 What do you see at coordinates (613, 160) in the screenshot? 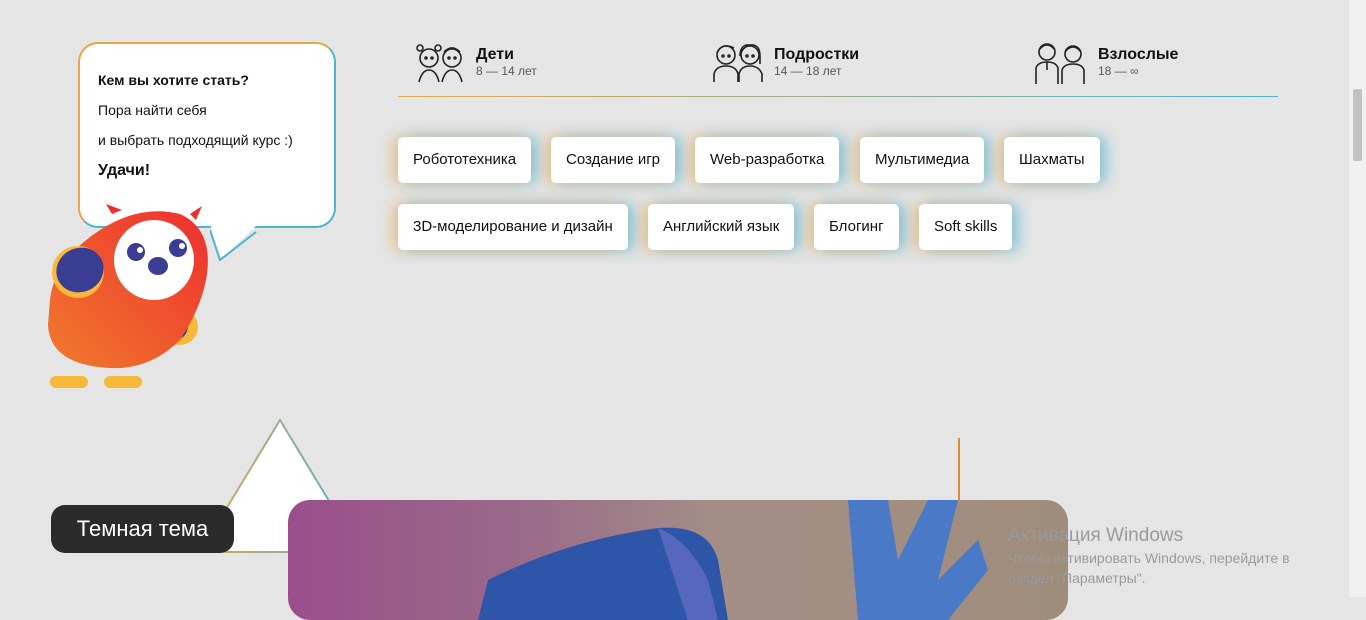
I see `course-game-creation: Создание игр` at bounding box center [613, 160].